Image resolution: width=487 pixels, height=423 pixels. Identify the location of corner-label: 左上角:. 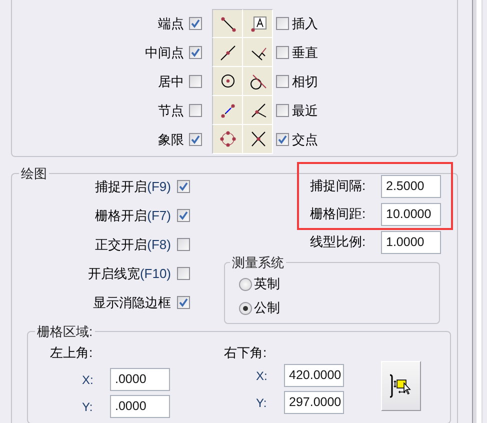
(72, 353).